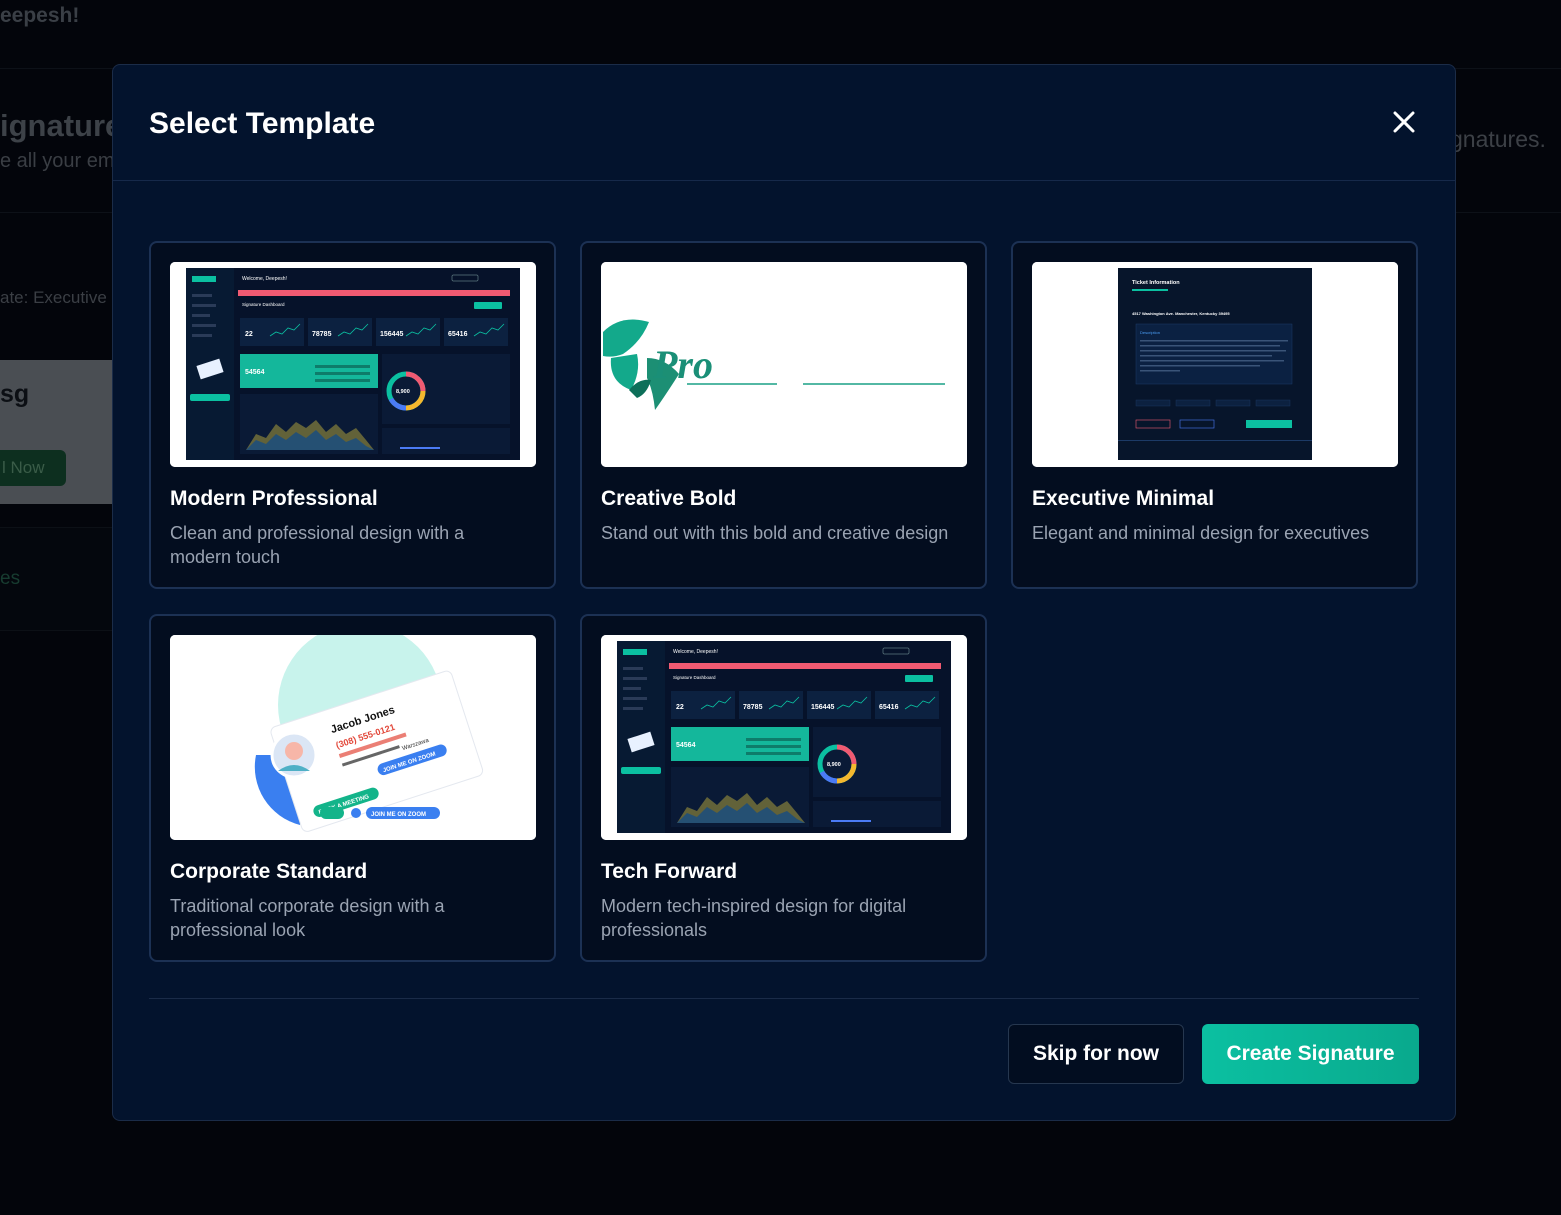 The width and height of the screenshot is (1561, 1215). What do you see at coordinates (1498, 139) in the screenshot?
I see `bg-right-text: gnatures.` at bounding box center [1498, 139].